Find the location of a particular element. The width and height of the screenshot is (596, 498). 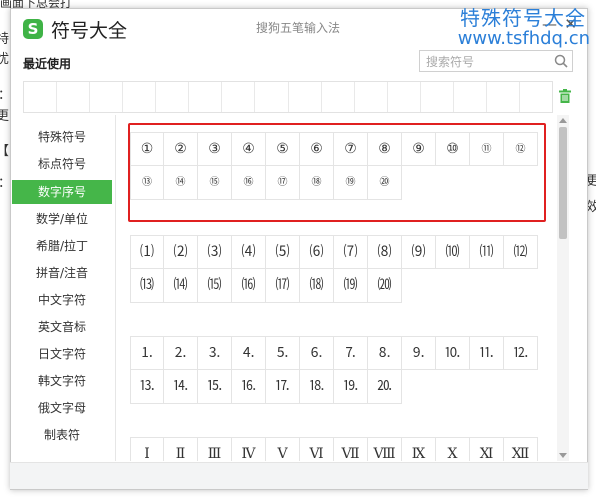

symbol-cell: ⑬ is located at coordinates (147, 183).